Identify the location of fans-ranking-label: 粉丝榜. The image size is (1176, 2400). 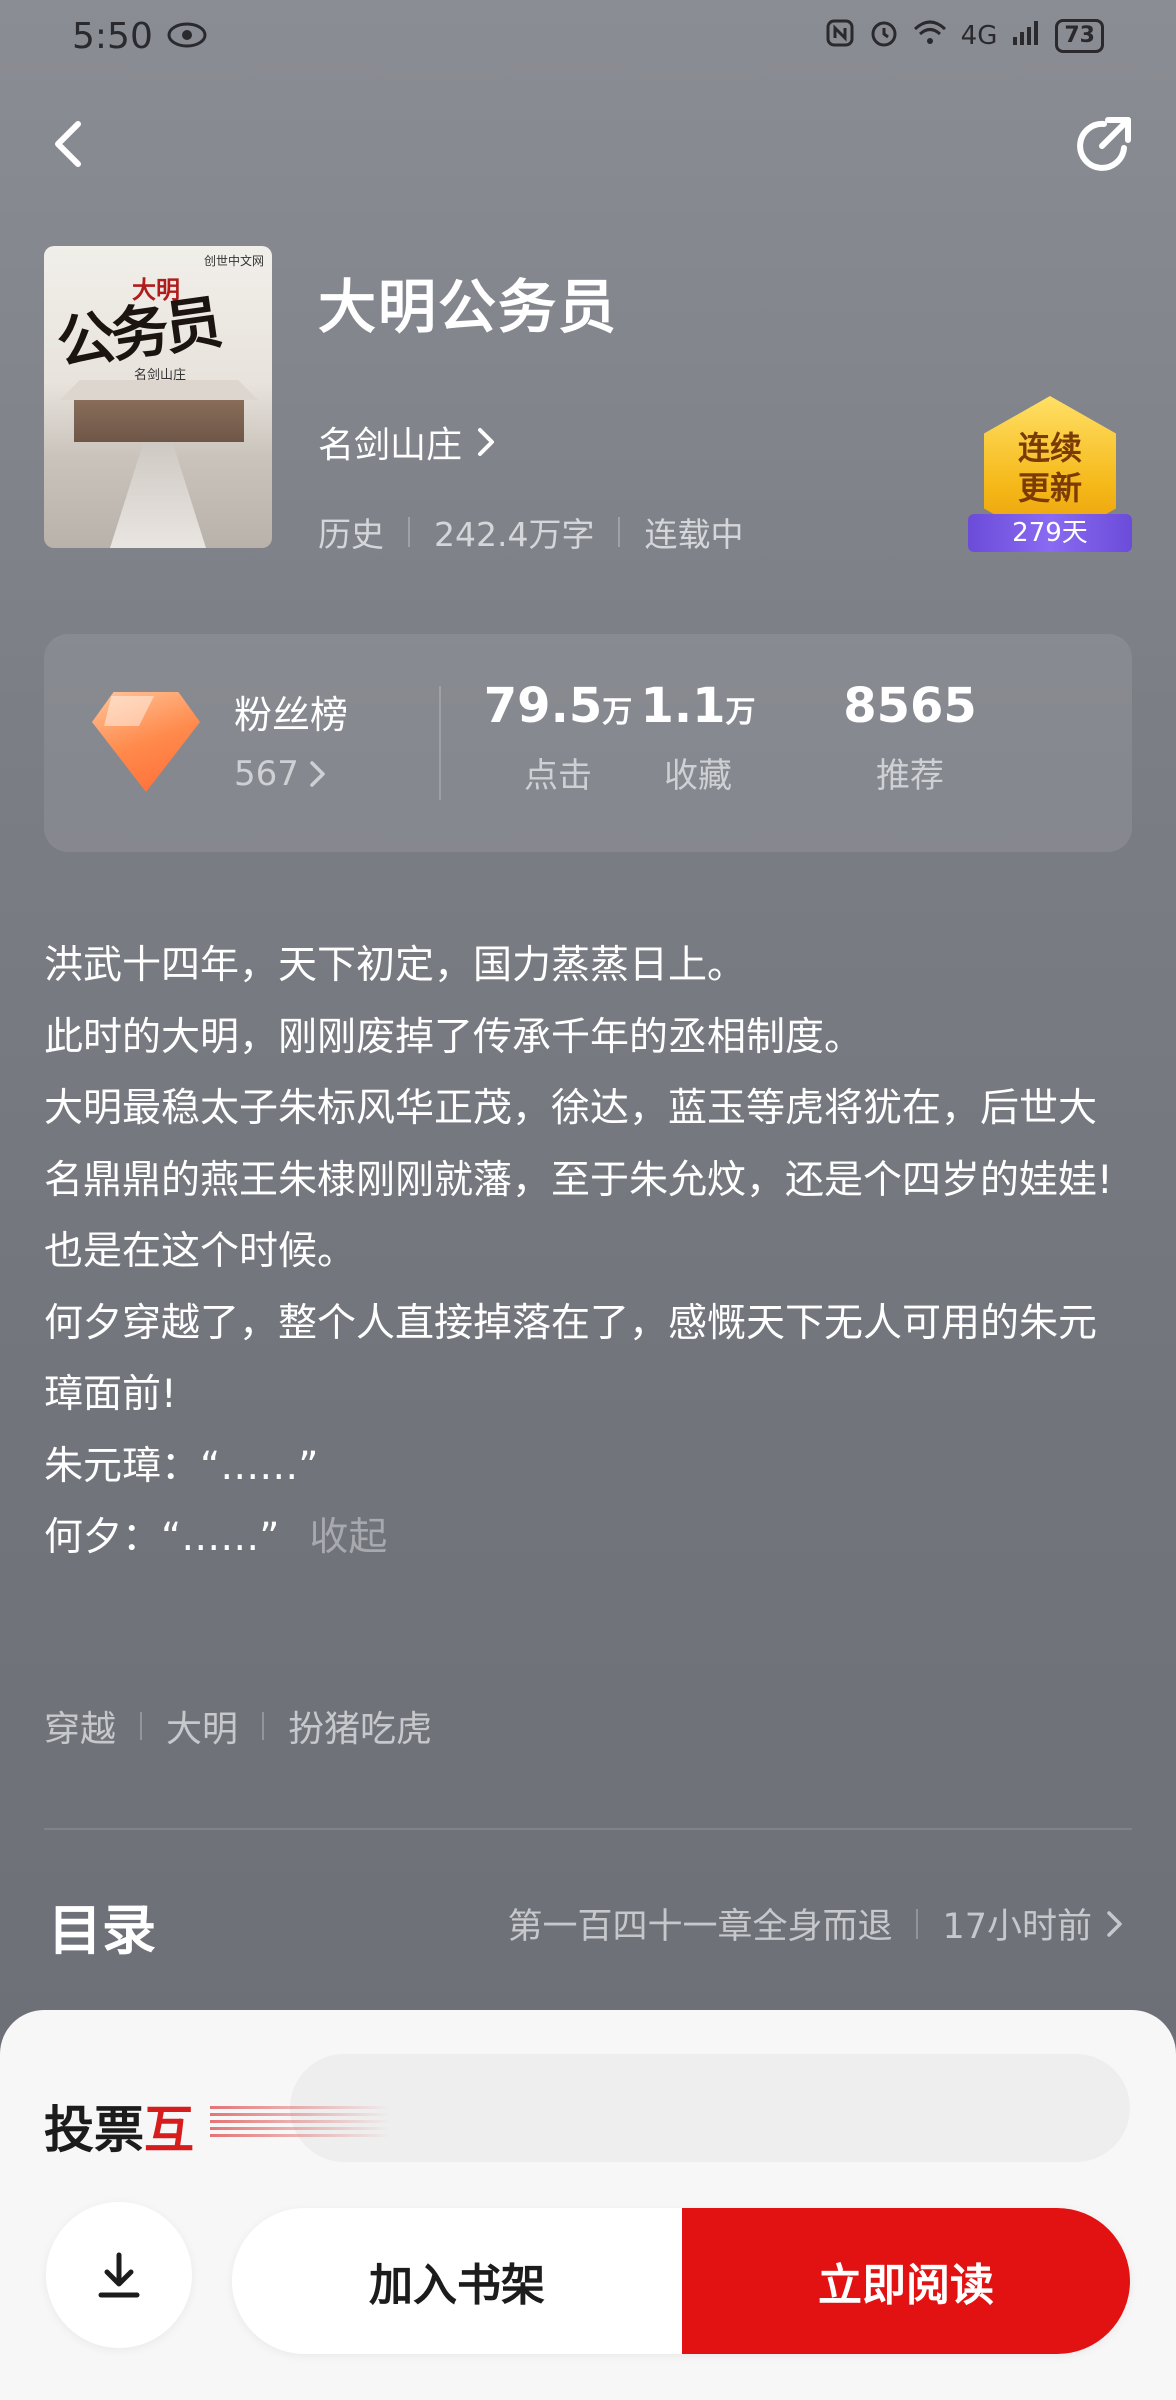
(291, 711).